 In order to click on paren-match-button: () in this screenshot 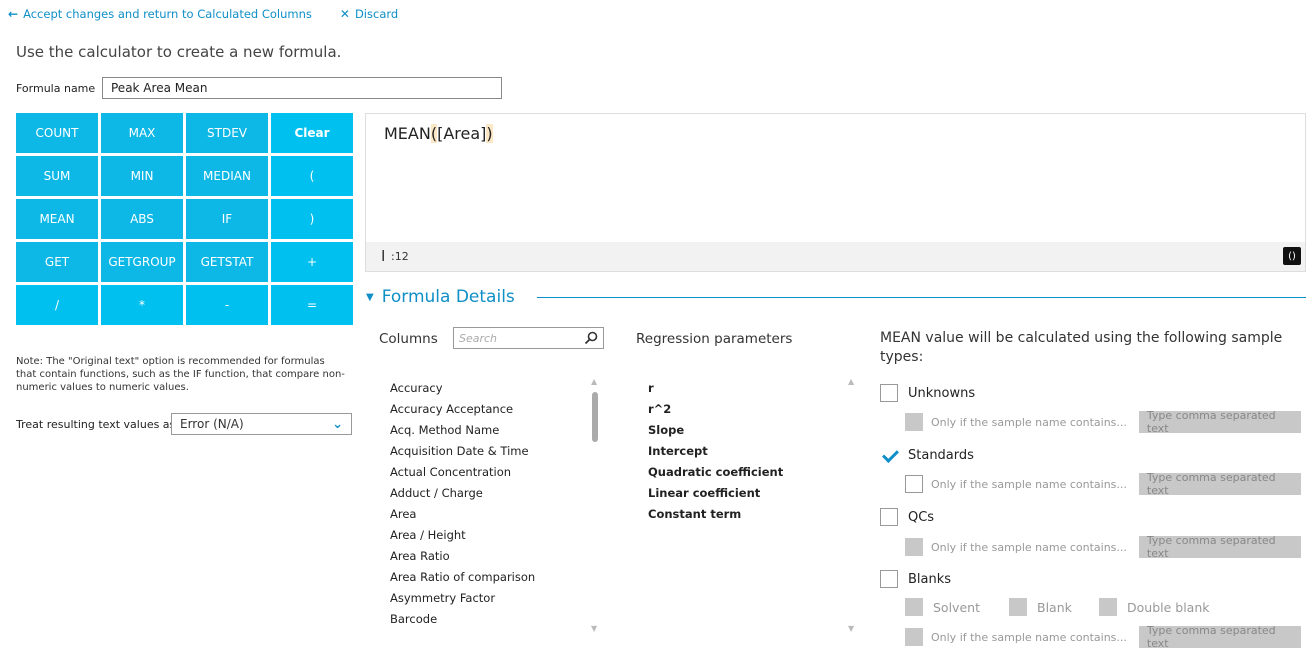, I will do `click(1292, 256)`.